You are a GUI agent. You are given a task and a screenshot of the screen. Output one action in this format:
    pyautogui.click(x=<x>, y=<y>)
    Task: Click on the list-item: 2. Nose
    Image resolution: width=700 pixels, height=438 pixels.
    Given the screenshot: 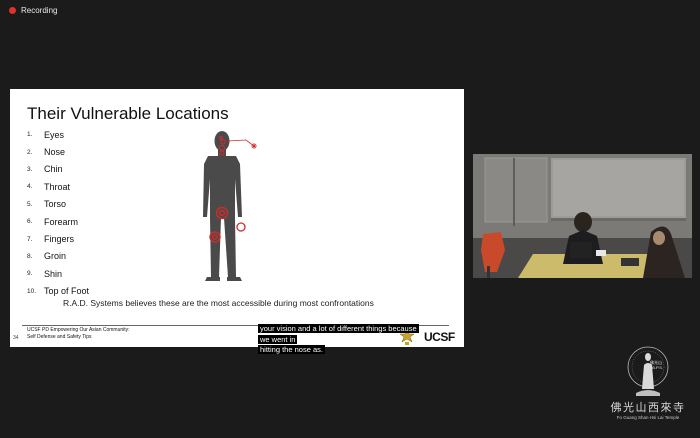 What is the action you would take?
    pyautogui.click(x=58, y=151)
    